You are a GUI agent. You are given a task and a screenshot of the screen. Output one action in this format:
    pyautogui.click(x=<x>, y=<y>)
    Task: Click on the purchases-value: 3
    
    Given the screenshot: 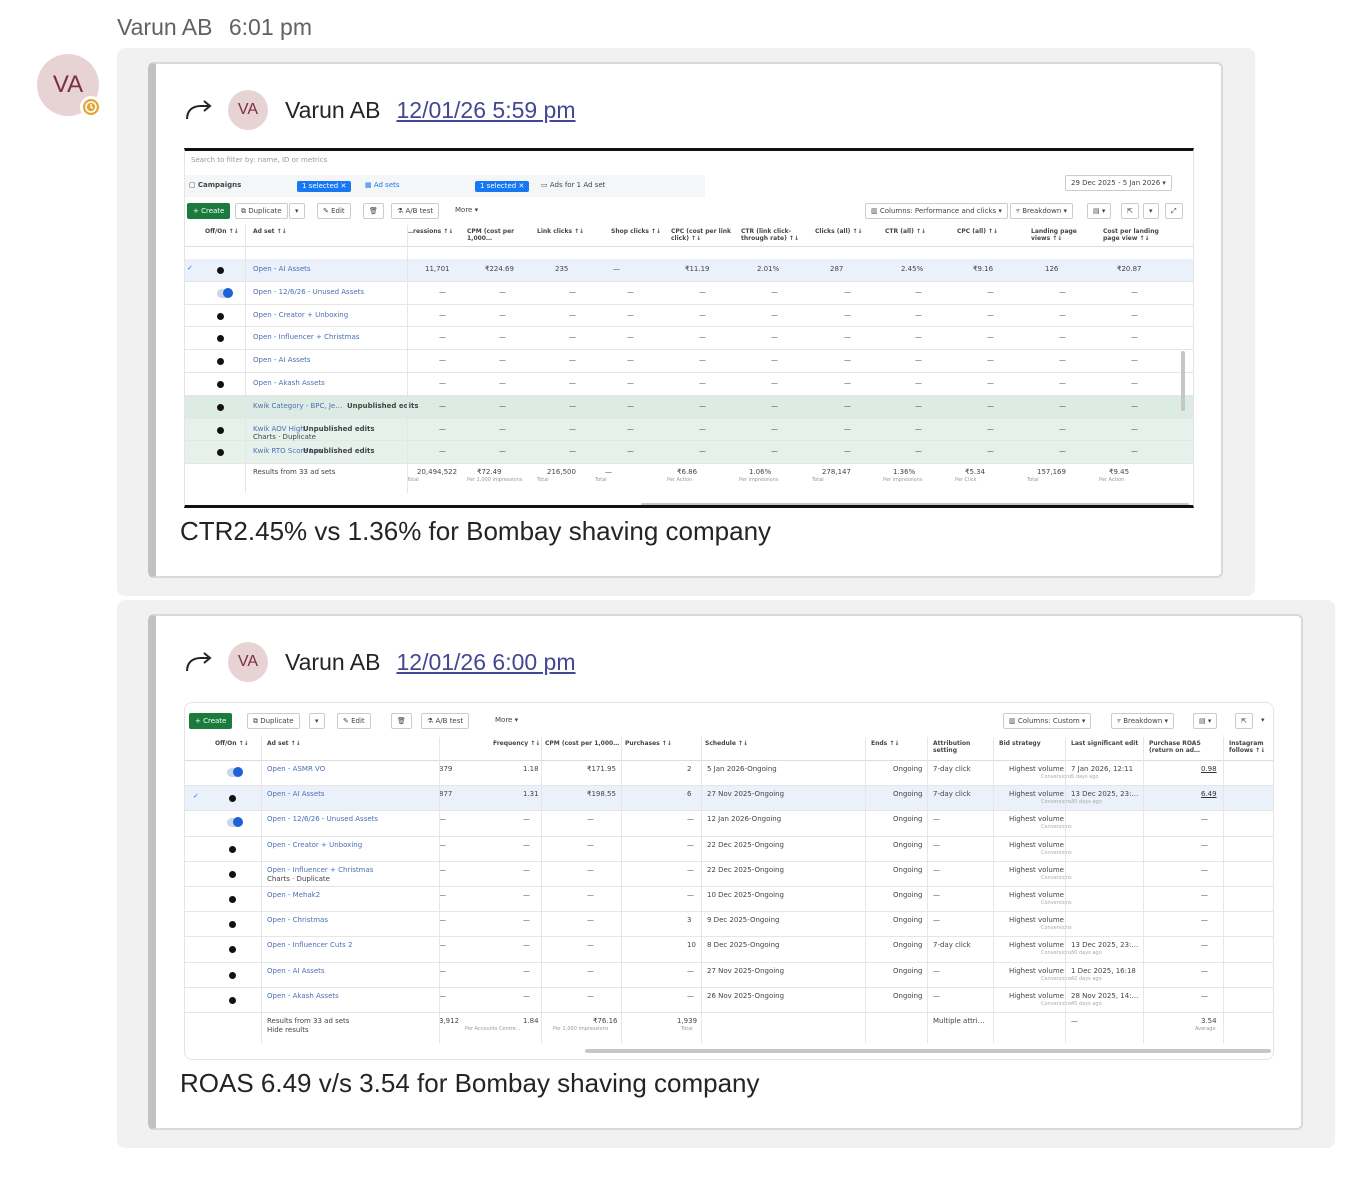 What is the action you would take?
    pyautogui.click(x=689, y=920)
    